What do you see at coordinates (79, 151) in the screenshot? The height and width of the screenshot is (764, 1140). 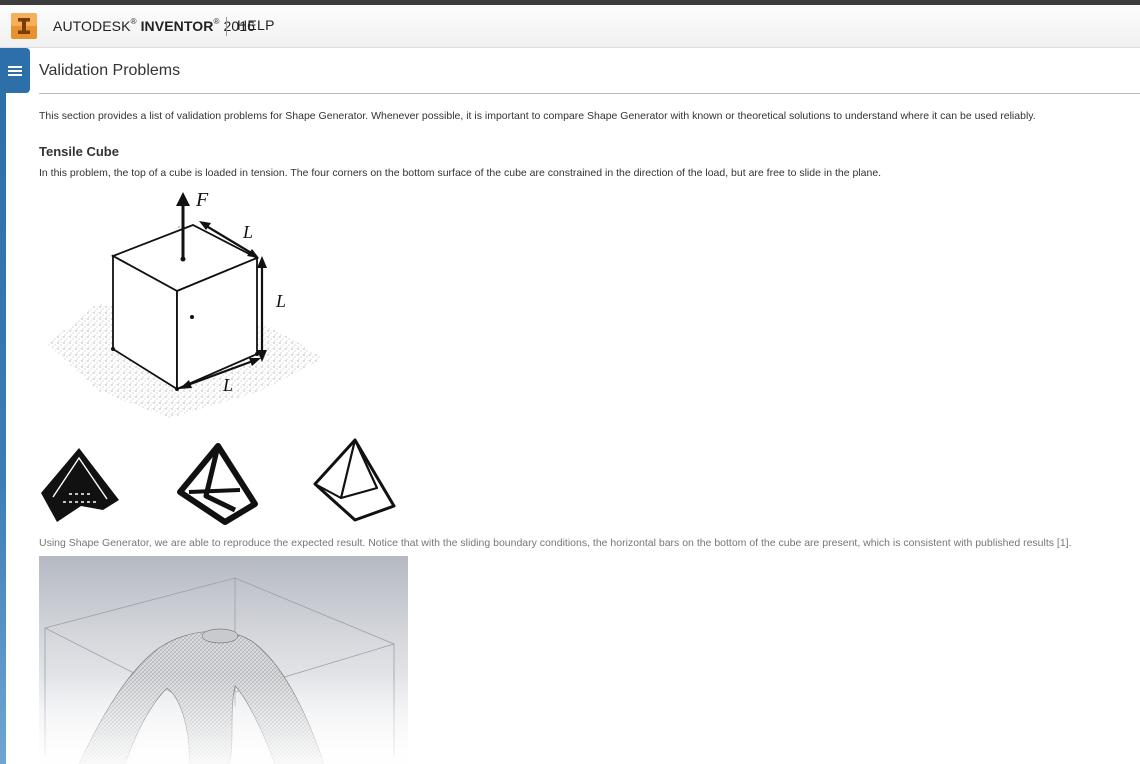 I see `section-heading: Tensile Cube` at bounding box center [79, 151].